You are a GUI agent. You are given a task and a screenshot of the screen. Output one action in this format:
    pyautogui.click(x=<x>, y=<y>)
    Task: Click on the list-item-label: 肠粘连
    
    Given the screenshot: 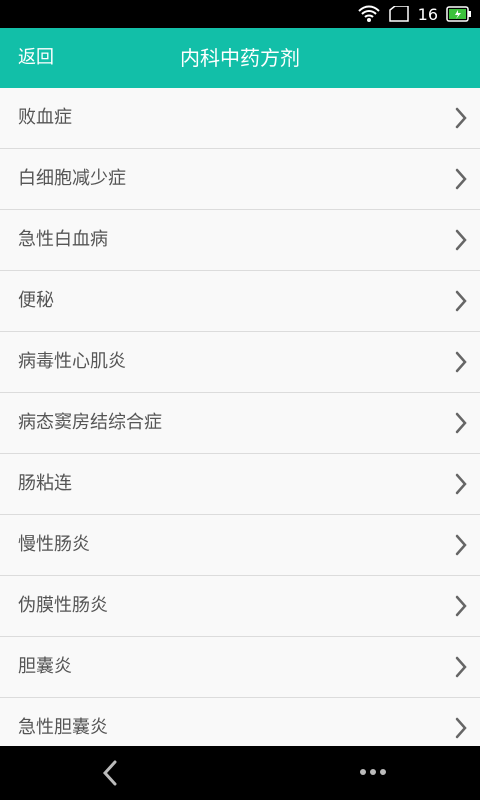 What is the action you would take?
    pyautogui.click(x=45, y=483)
    